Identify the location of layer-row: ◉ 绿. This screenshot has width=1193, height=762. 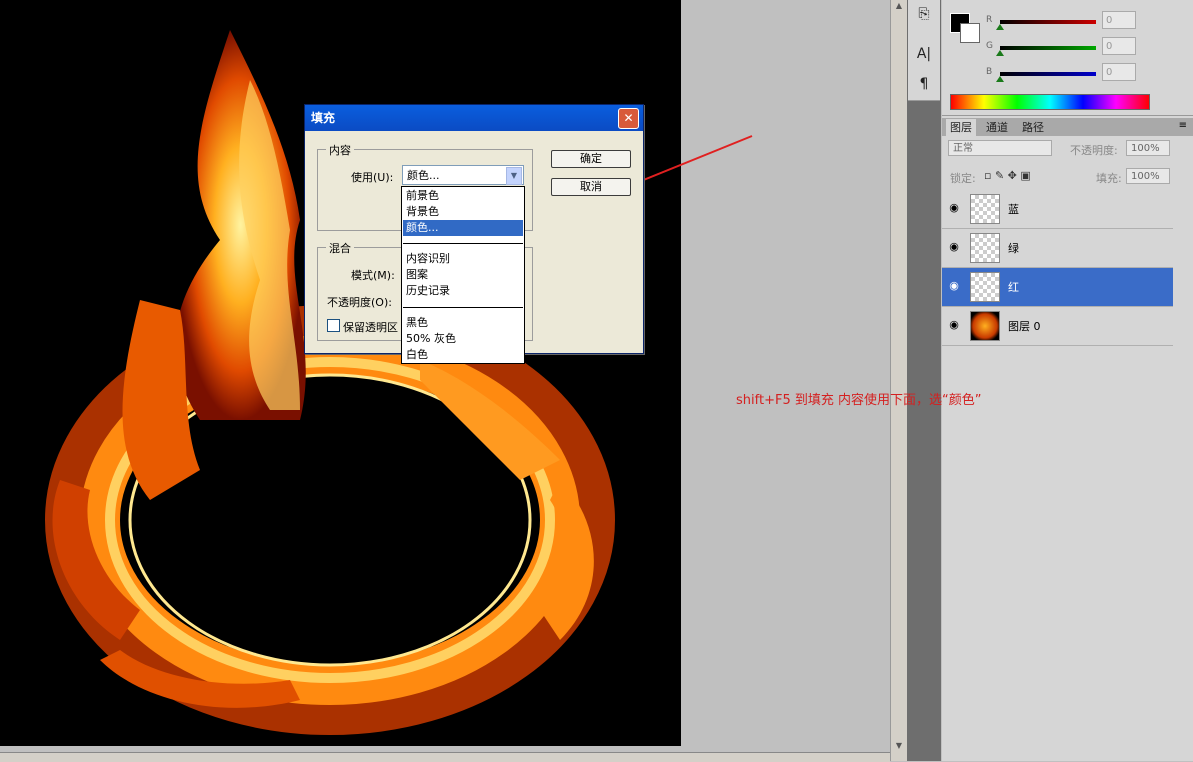
(1057, 248).